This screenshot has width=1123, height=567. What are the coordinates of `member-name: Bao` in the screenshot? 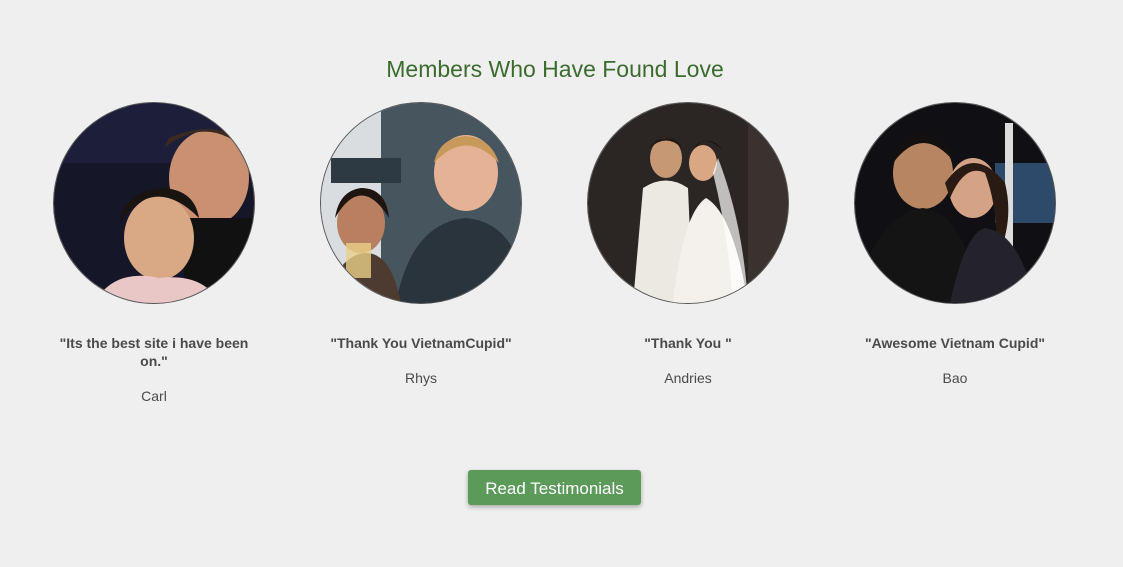 It's located at (955, 378).